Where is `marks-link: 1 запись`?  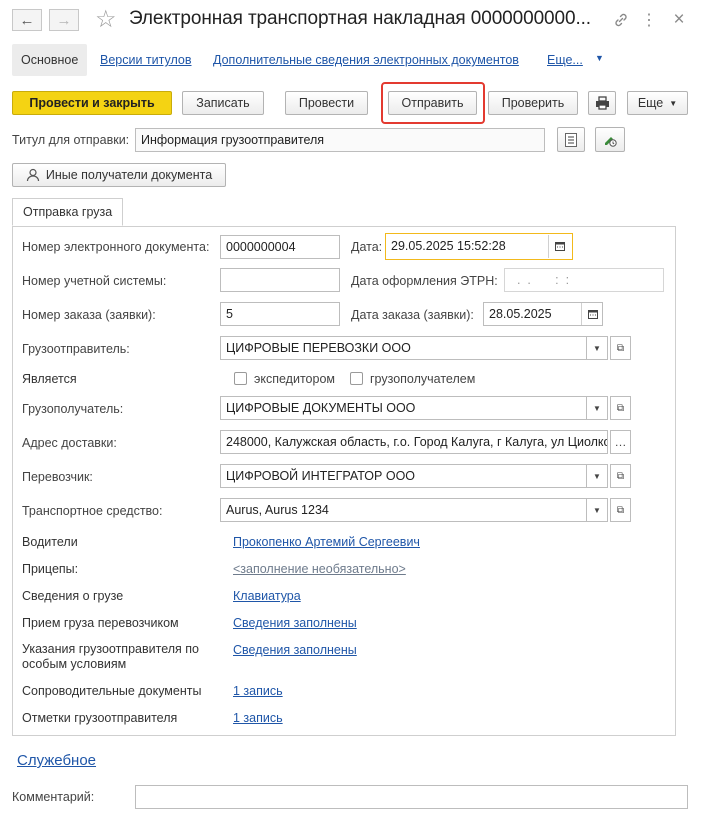
marks-link: 1 запись is located at coordinates (258, 718).